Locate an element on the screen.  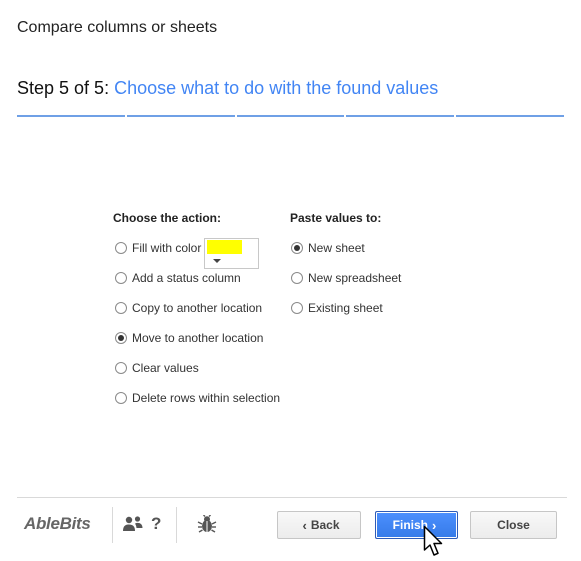
mouse-cursor-icon is located at coordinates (433, 540).